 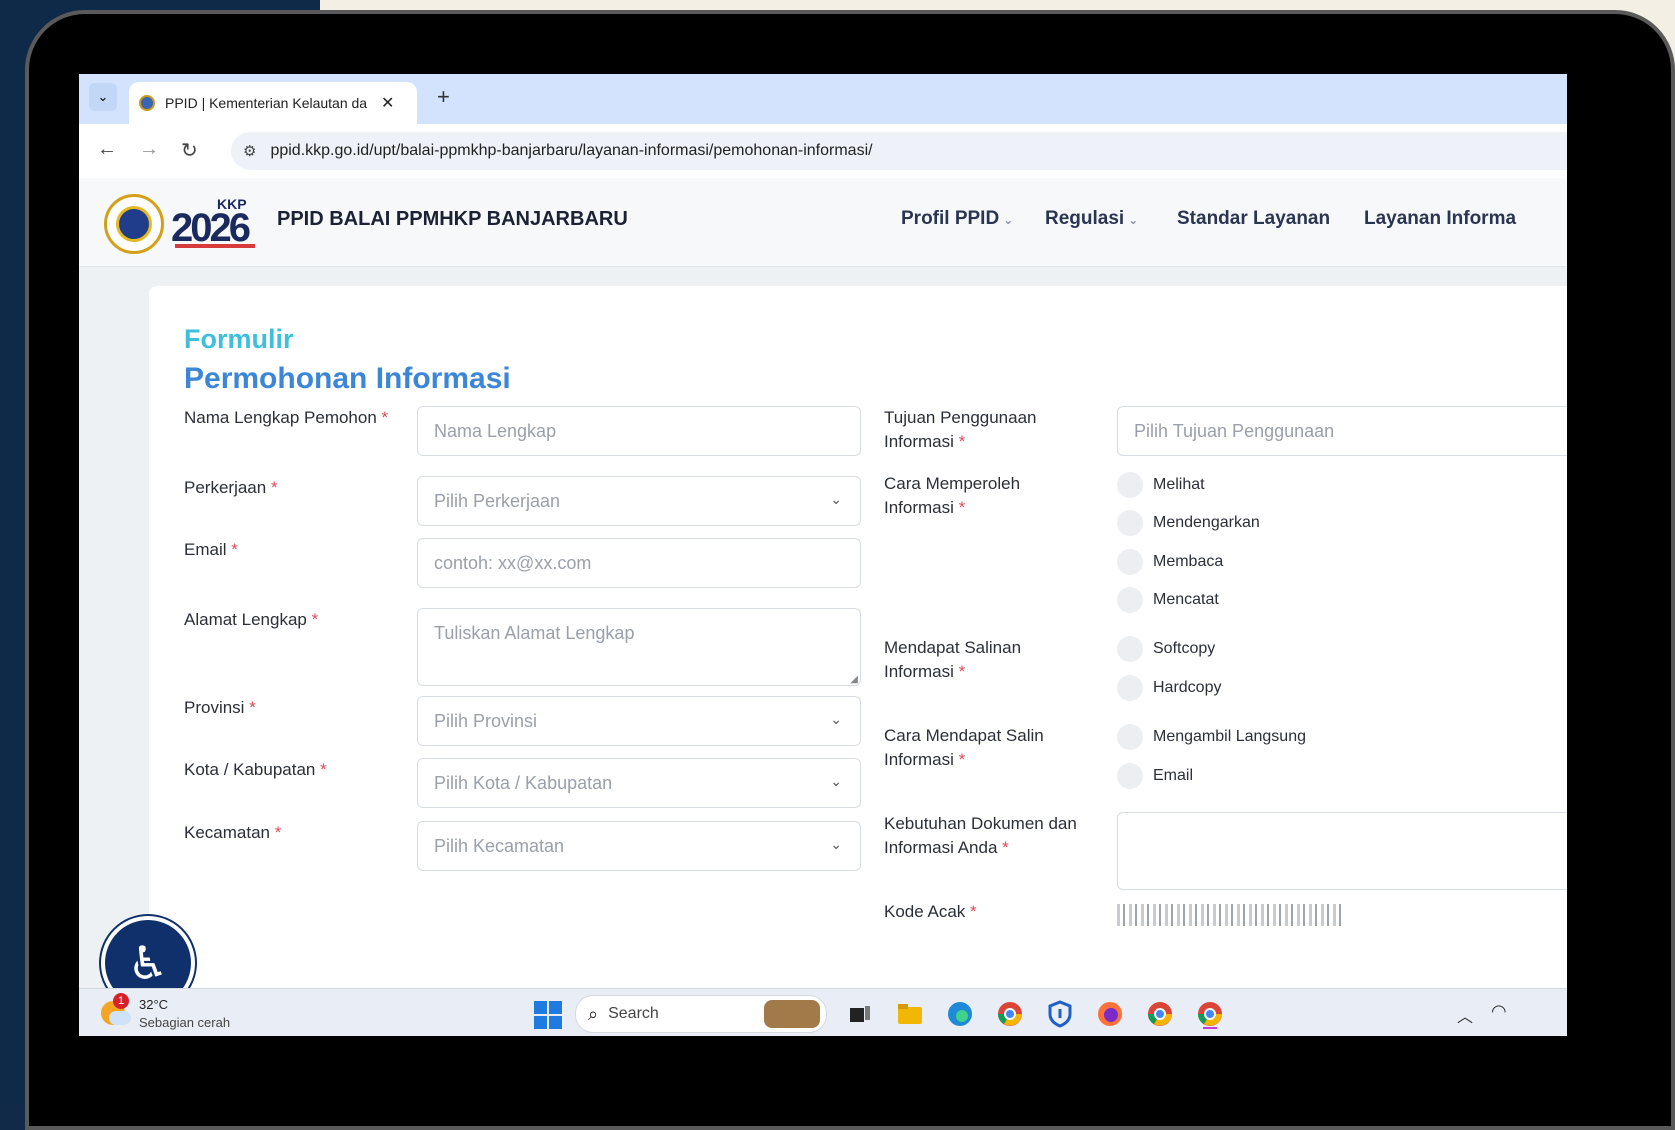 I want to click on radio-mengambil-langsung: Mengambil Langsung, so click(x=1211, y=737).